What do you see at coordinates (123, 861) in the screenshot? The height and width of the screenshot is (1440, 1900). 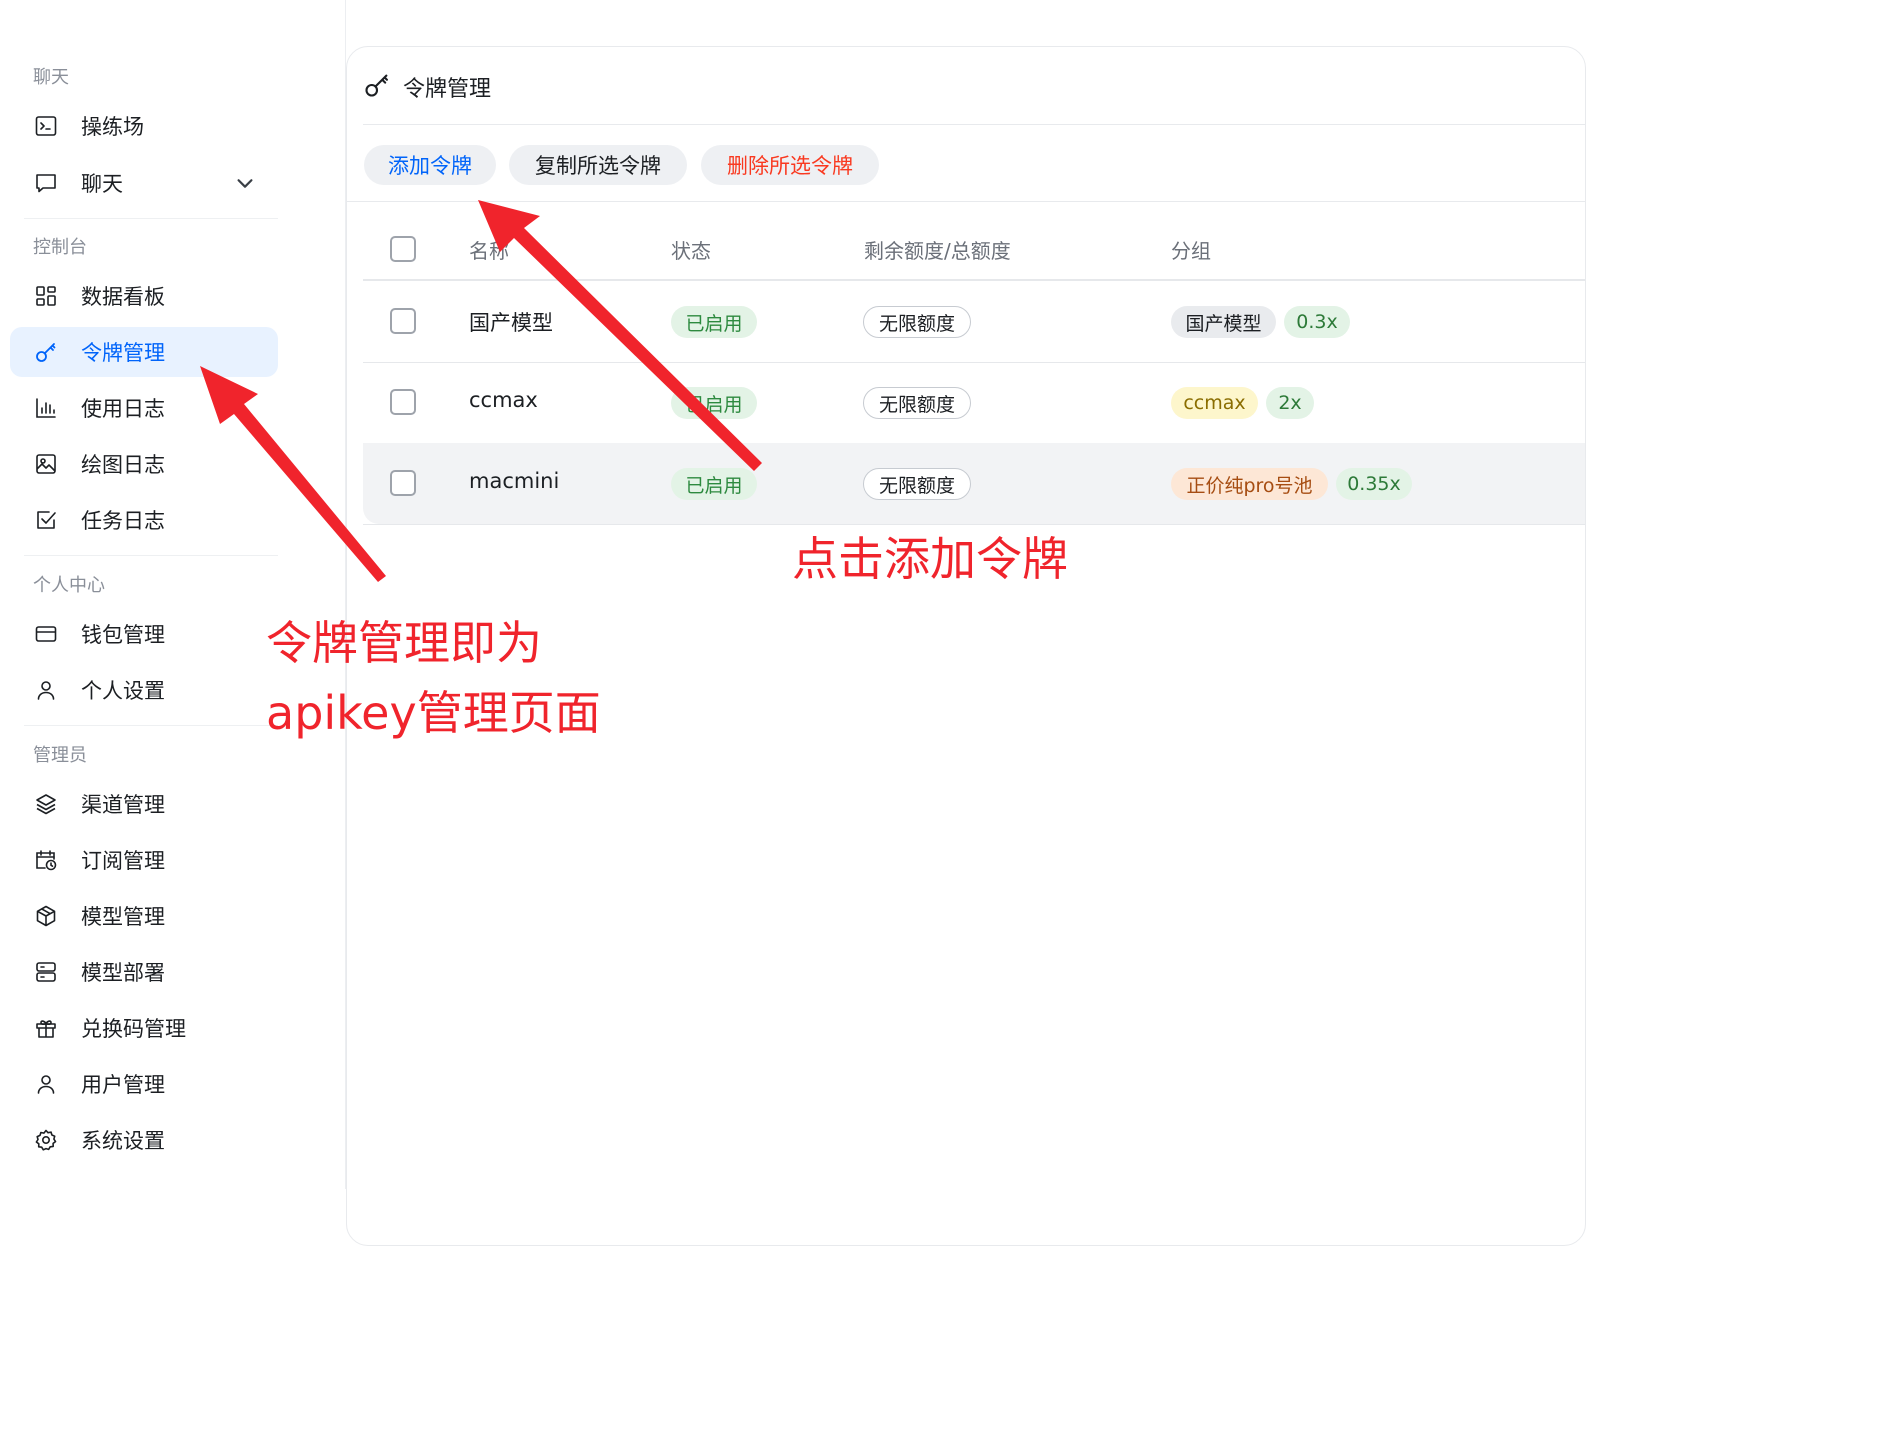 I see `sidebar-item-label: 订阅管理` at bounding box center [123, 861].